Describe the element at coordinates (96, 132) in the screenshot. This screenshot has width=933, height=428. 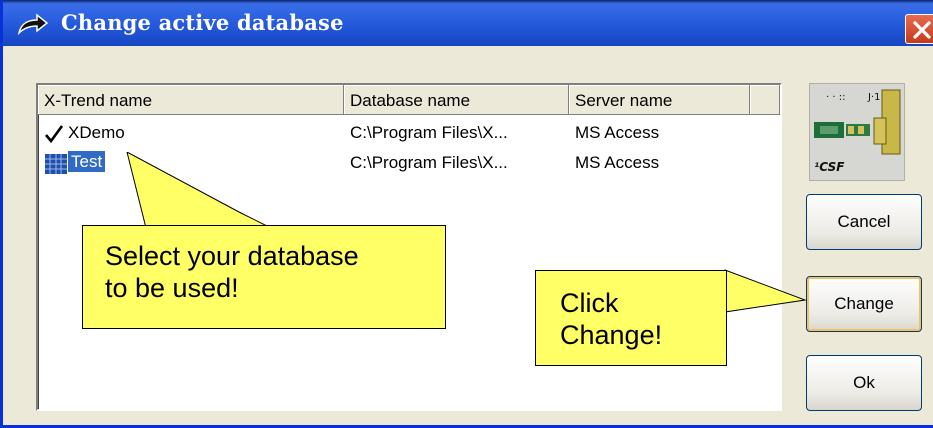
I see `row-xtrend-name: XDemo` at that location.